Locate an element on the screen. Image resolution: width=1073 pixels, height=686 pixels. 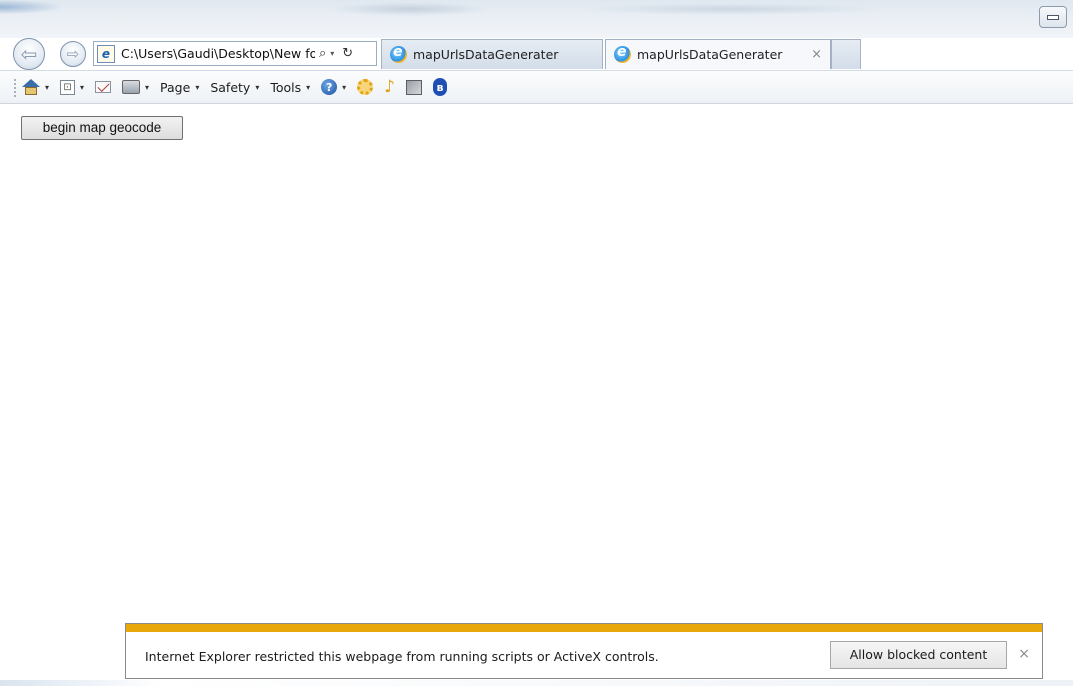
help-button: ? ▾ is located at coordinates (333, 87).